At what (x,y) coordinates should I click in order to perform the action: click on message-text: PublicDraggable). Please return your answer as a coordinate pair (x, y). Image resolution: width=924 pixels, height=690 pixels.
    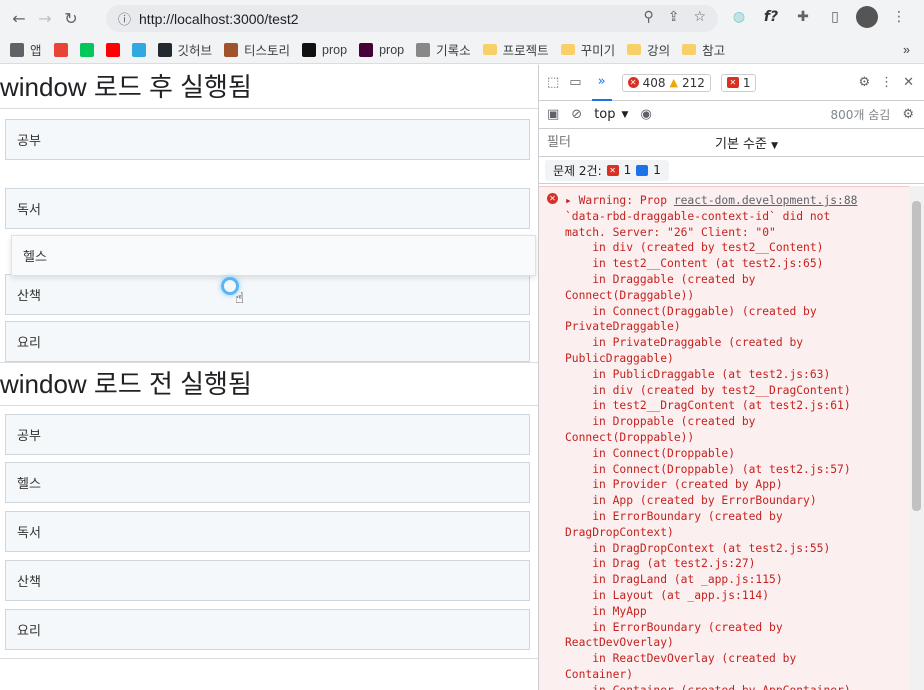
    Looking at the image, I should click on (619, 358).